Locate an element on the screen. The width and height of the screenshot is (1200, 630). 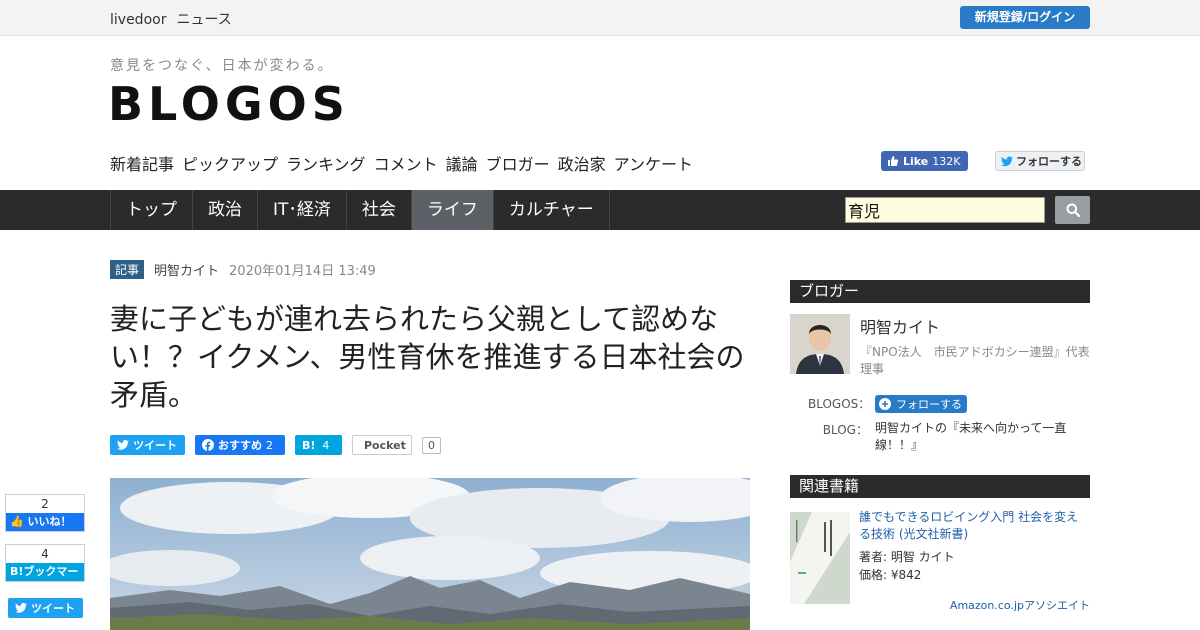
floating-share-column: 2 👍 いいね！ 4 B!ブックマーク ツイート is located at coordinates (50, 554).